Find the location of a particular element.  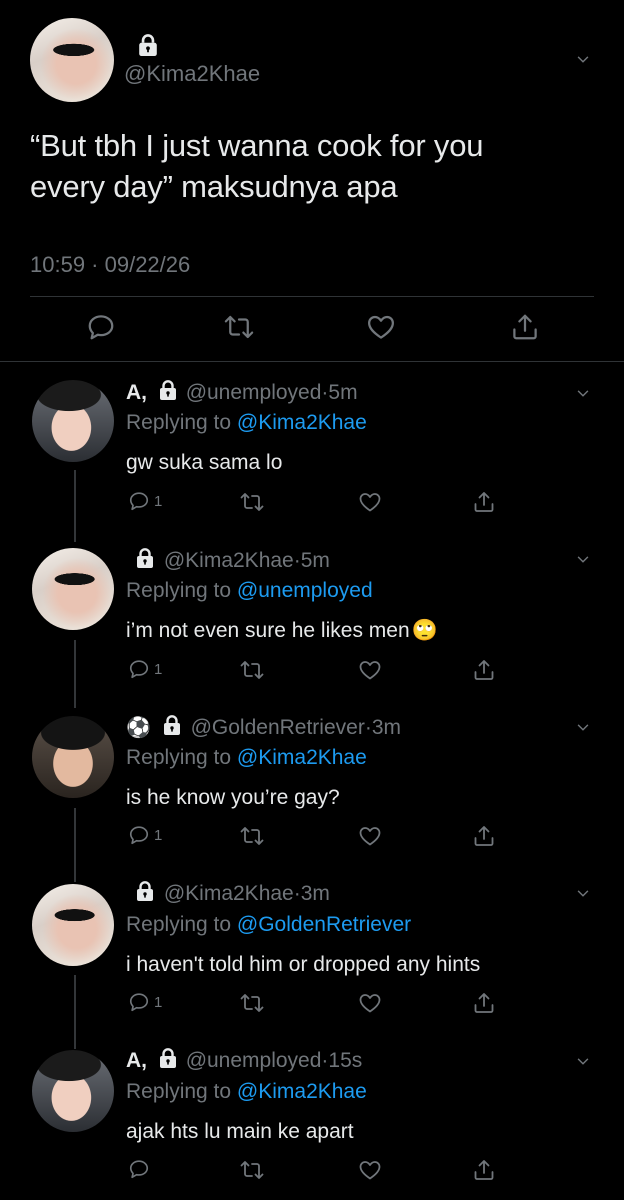

mention-link: @unemployed is located at coordinates (305, 590).